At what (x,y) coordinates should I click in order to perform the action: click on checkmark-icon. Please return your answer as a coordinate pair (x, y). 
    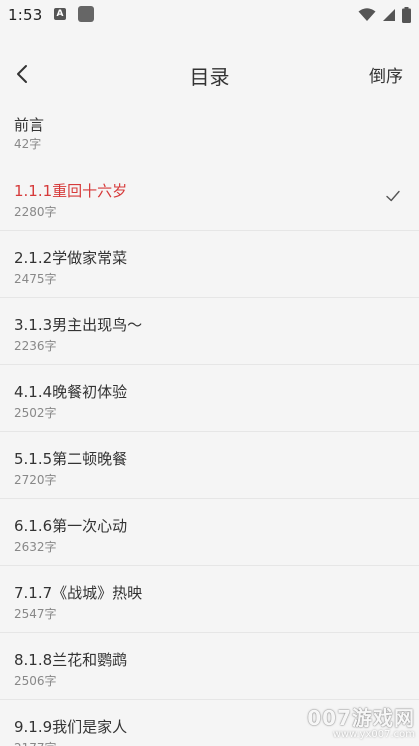
    Looking at the image, I should click on (393, 196).